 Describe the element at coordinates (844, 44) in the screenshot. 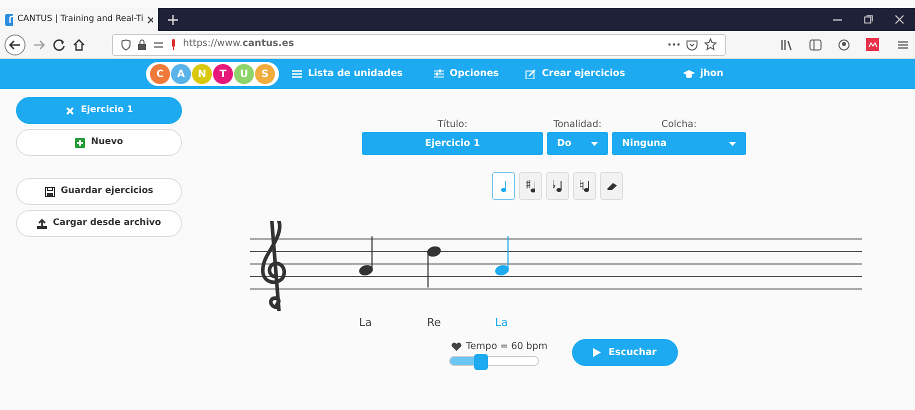

I see `account-icon` at that location.